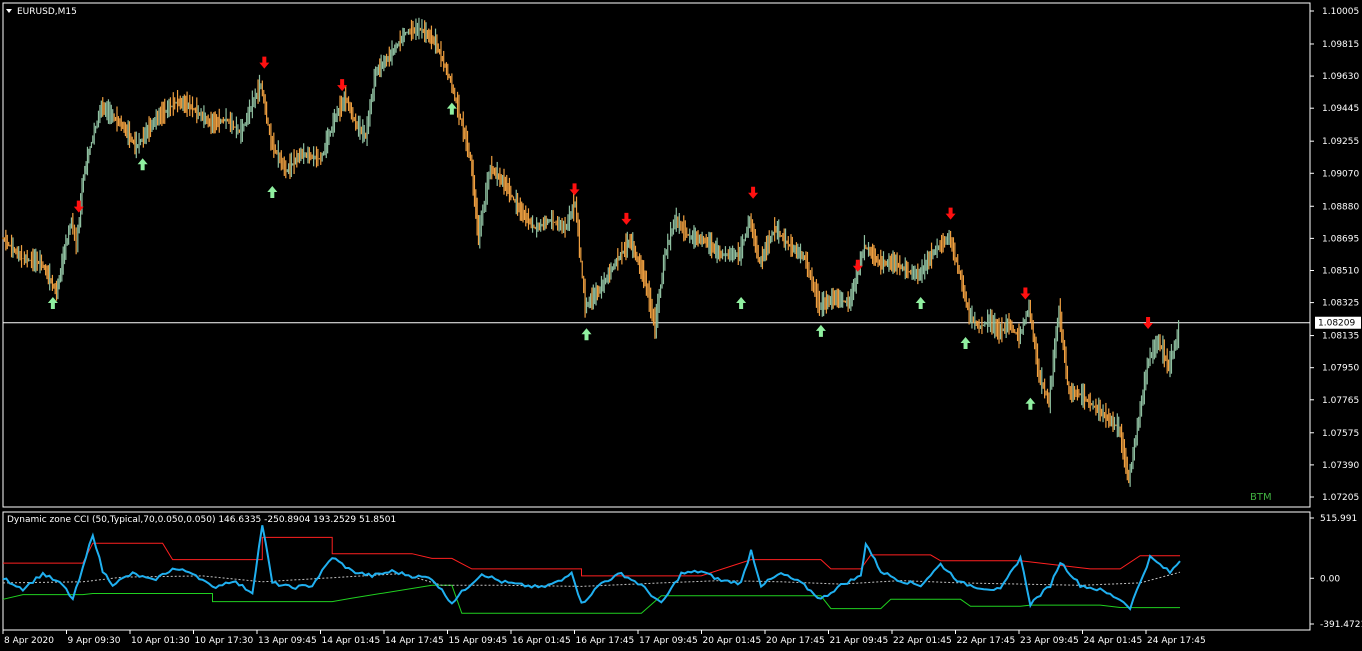  Describe the element at coordinates (1340, 304) in the screenshot. I see `price-axis-label: 1.08325` at that location.